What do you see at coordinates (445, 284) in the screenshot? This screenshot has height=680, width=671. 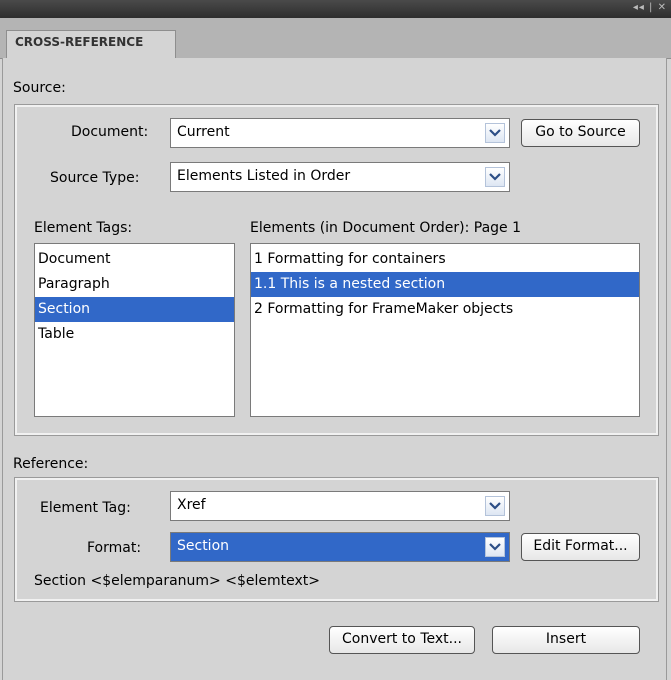 I see `list-item-element: 1.1 This is a nested section` at bounding box center [445, 284].